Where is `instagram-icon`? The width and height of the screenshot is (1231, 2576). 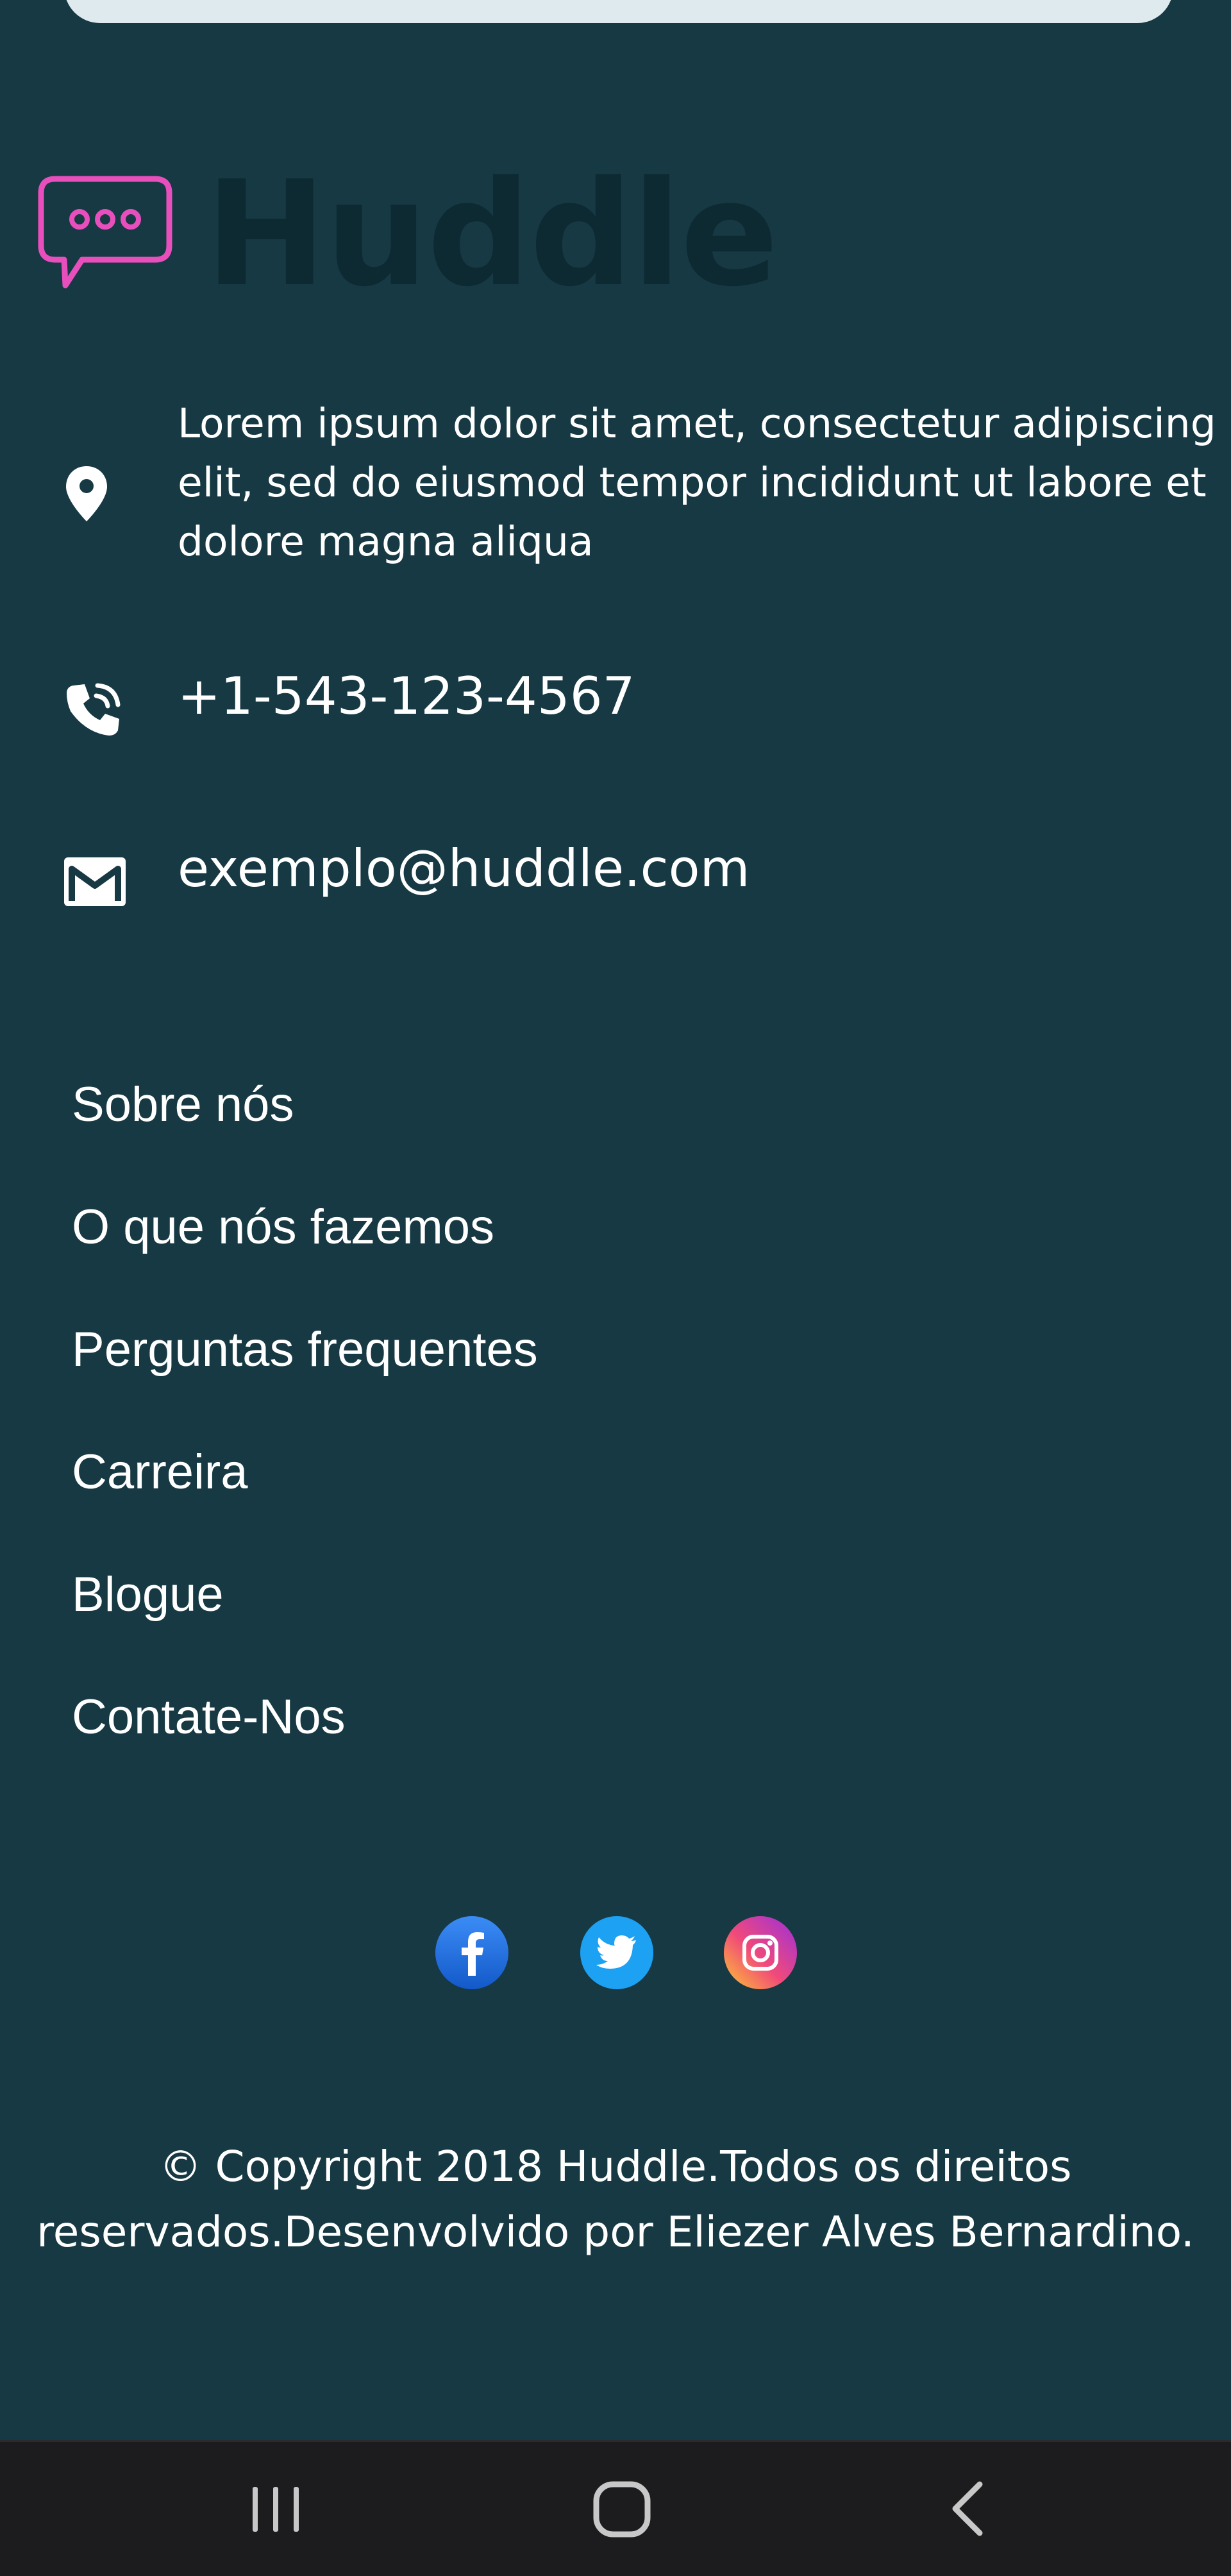 instagram-icon is located at coordinates (760, 1952).